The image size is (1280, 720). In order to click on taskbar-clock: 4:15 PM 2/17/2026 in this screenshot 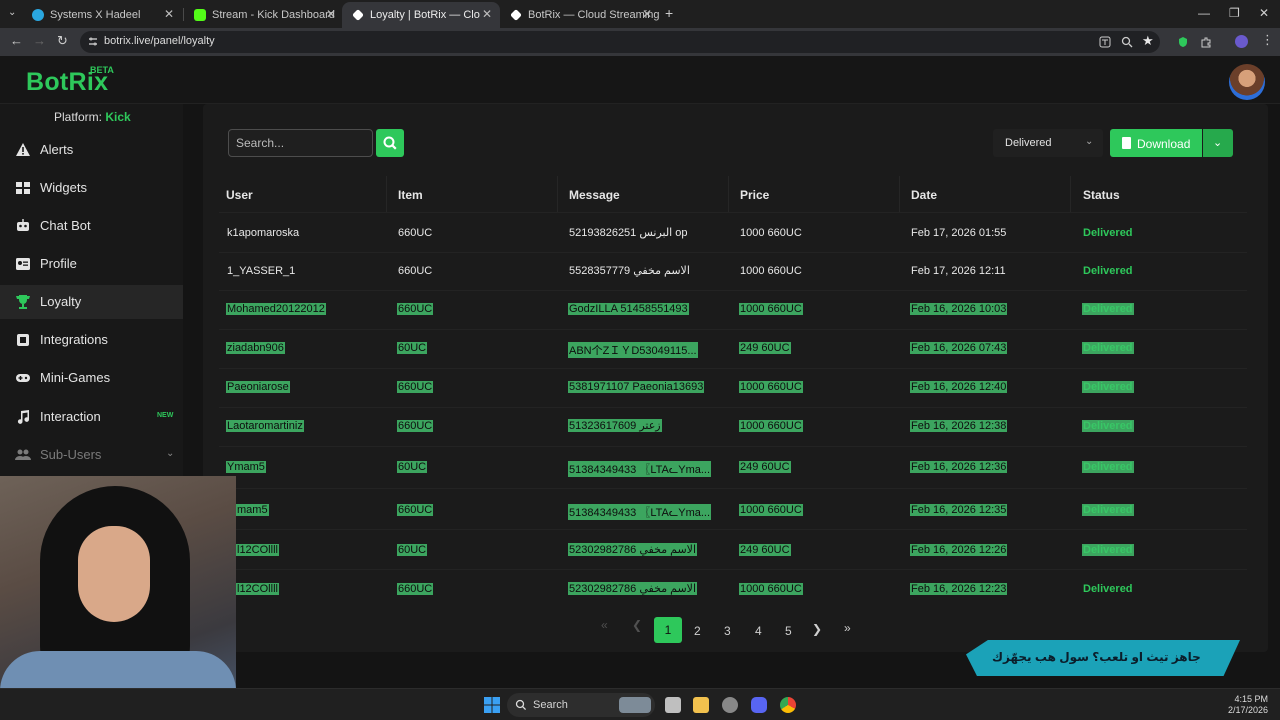, I will do `click(1246, 705)`.